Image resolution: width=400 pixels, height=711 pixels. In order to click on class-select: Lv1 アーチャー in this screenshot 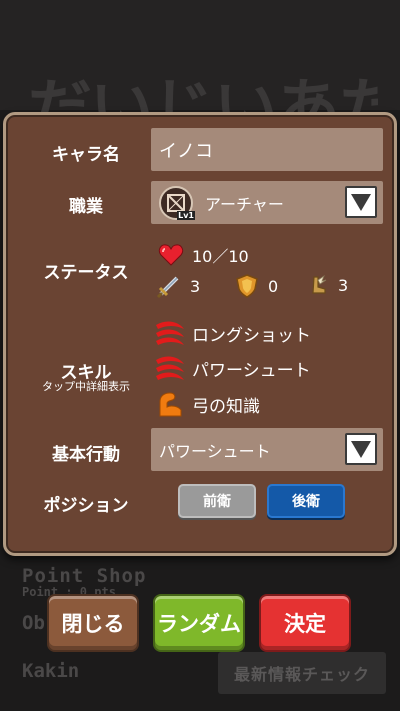, I will do `click(267, 202)`.